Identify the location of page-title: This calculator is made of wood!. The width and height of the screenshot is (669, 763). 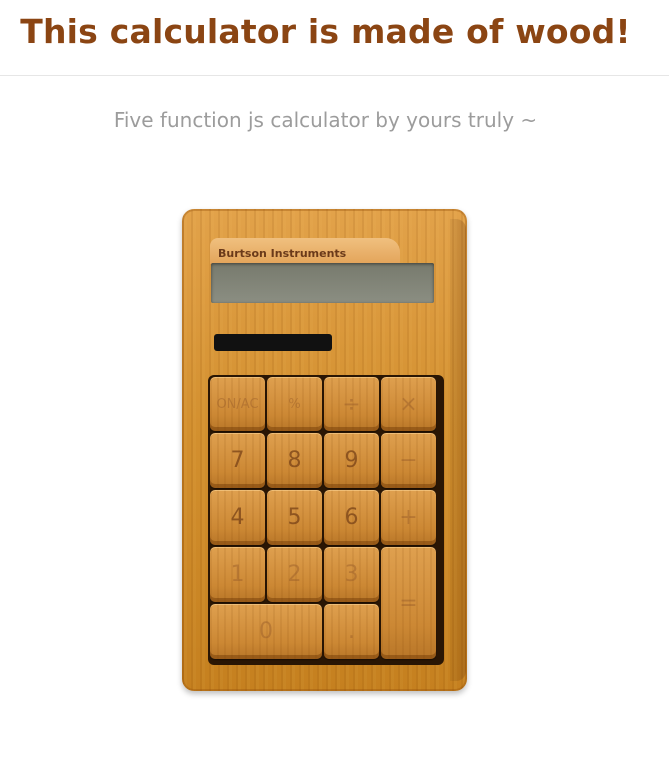
(325, 31).